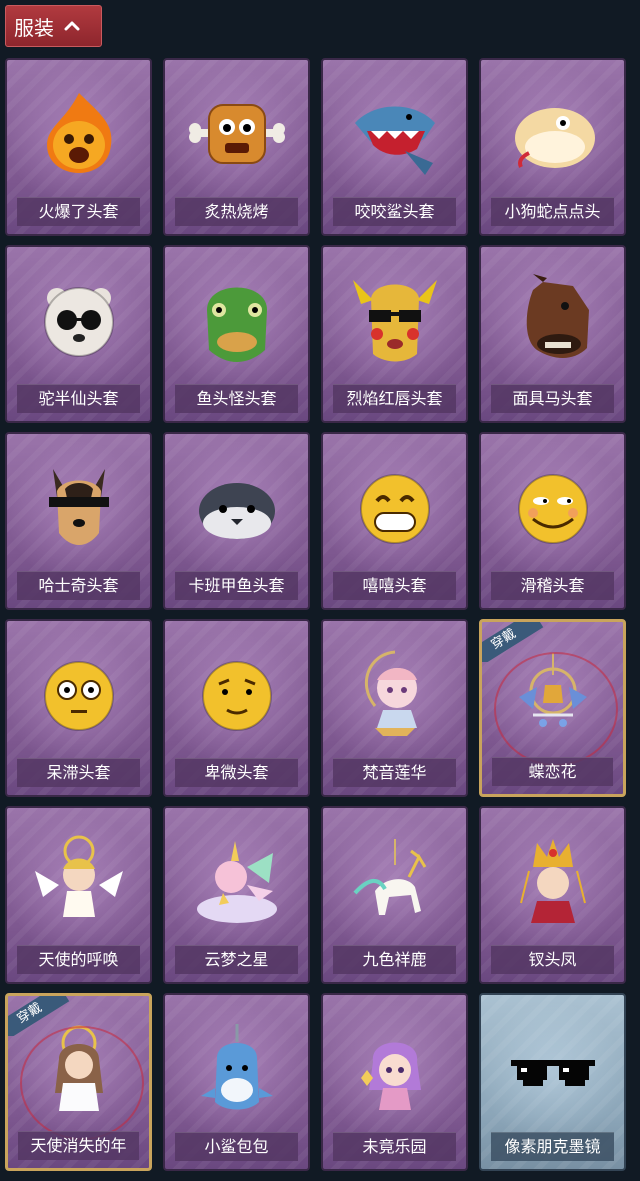 This screenshot has height=1181, width=640. Describe the element at coordinates (554, 138) in the screenshot. I see `snake-mask-icon` at that location.